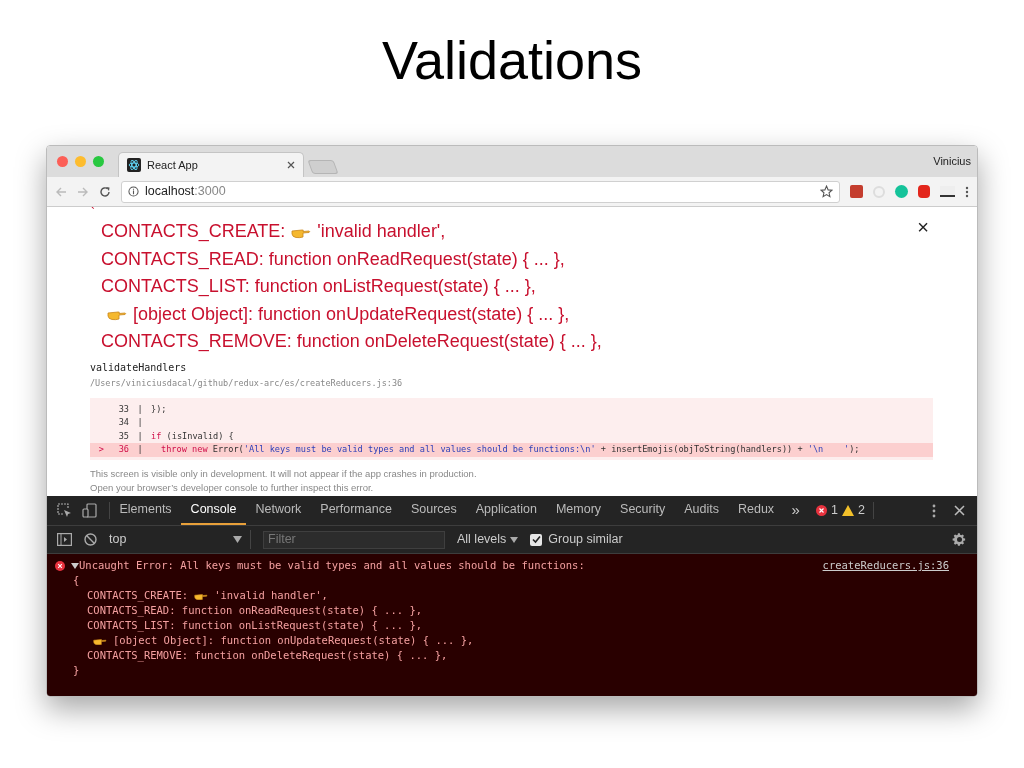 This screenshot has width=1024, height=768. Describe the element at coordinates (75, 565) in the screenshot. I see `expand-triangle-icon` at that location.